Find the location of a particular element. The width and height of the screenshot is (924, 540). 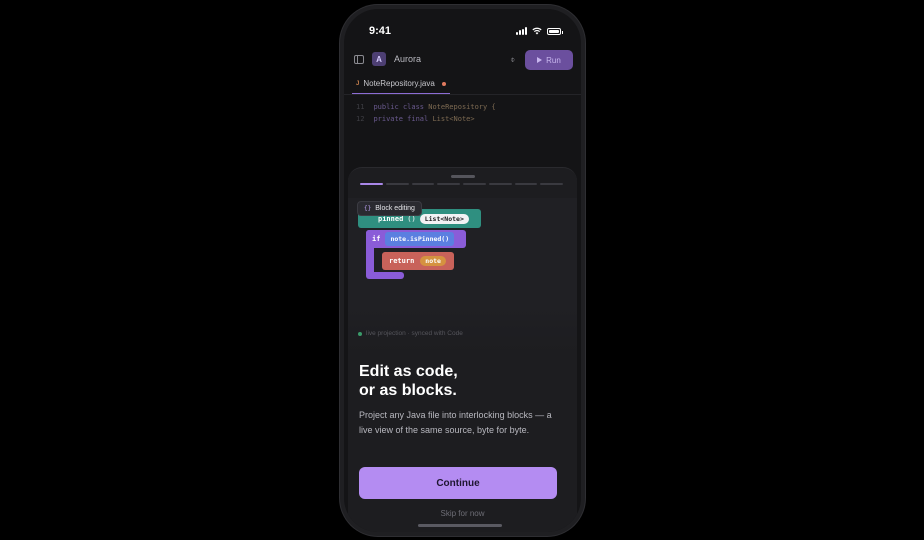

onboarding-headline: Edit as code, or as blocks. is located at coordinates (459, 381).